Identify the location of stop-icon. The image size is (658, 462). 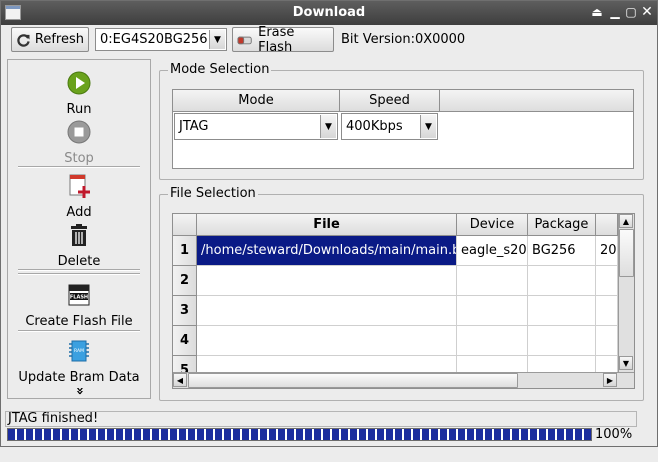
(79, 132).